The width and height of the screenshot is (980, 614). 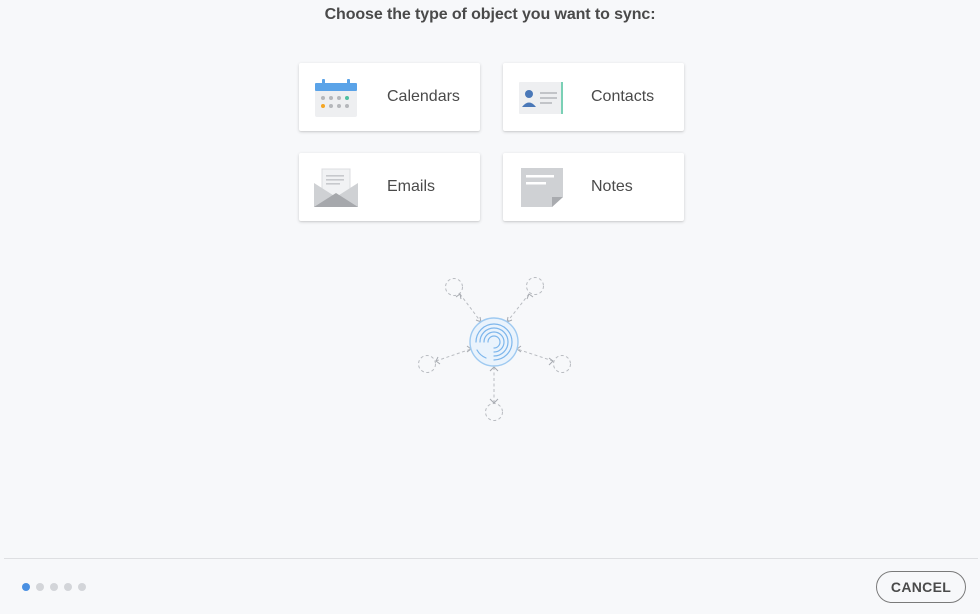 I want to click on notes-label: Notes, so click(x=612, y=186).